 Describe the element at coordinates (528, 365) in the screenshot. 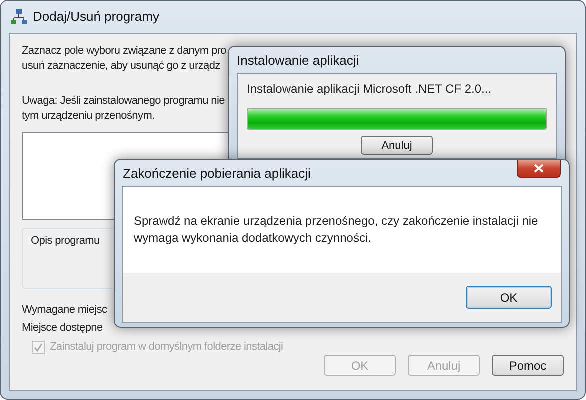

I see `dialog-button: Pomoc` at that location.